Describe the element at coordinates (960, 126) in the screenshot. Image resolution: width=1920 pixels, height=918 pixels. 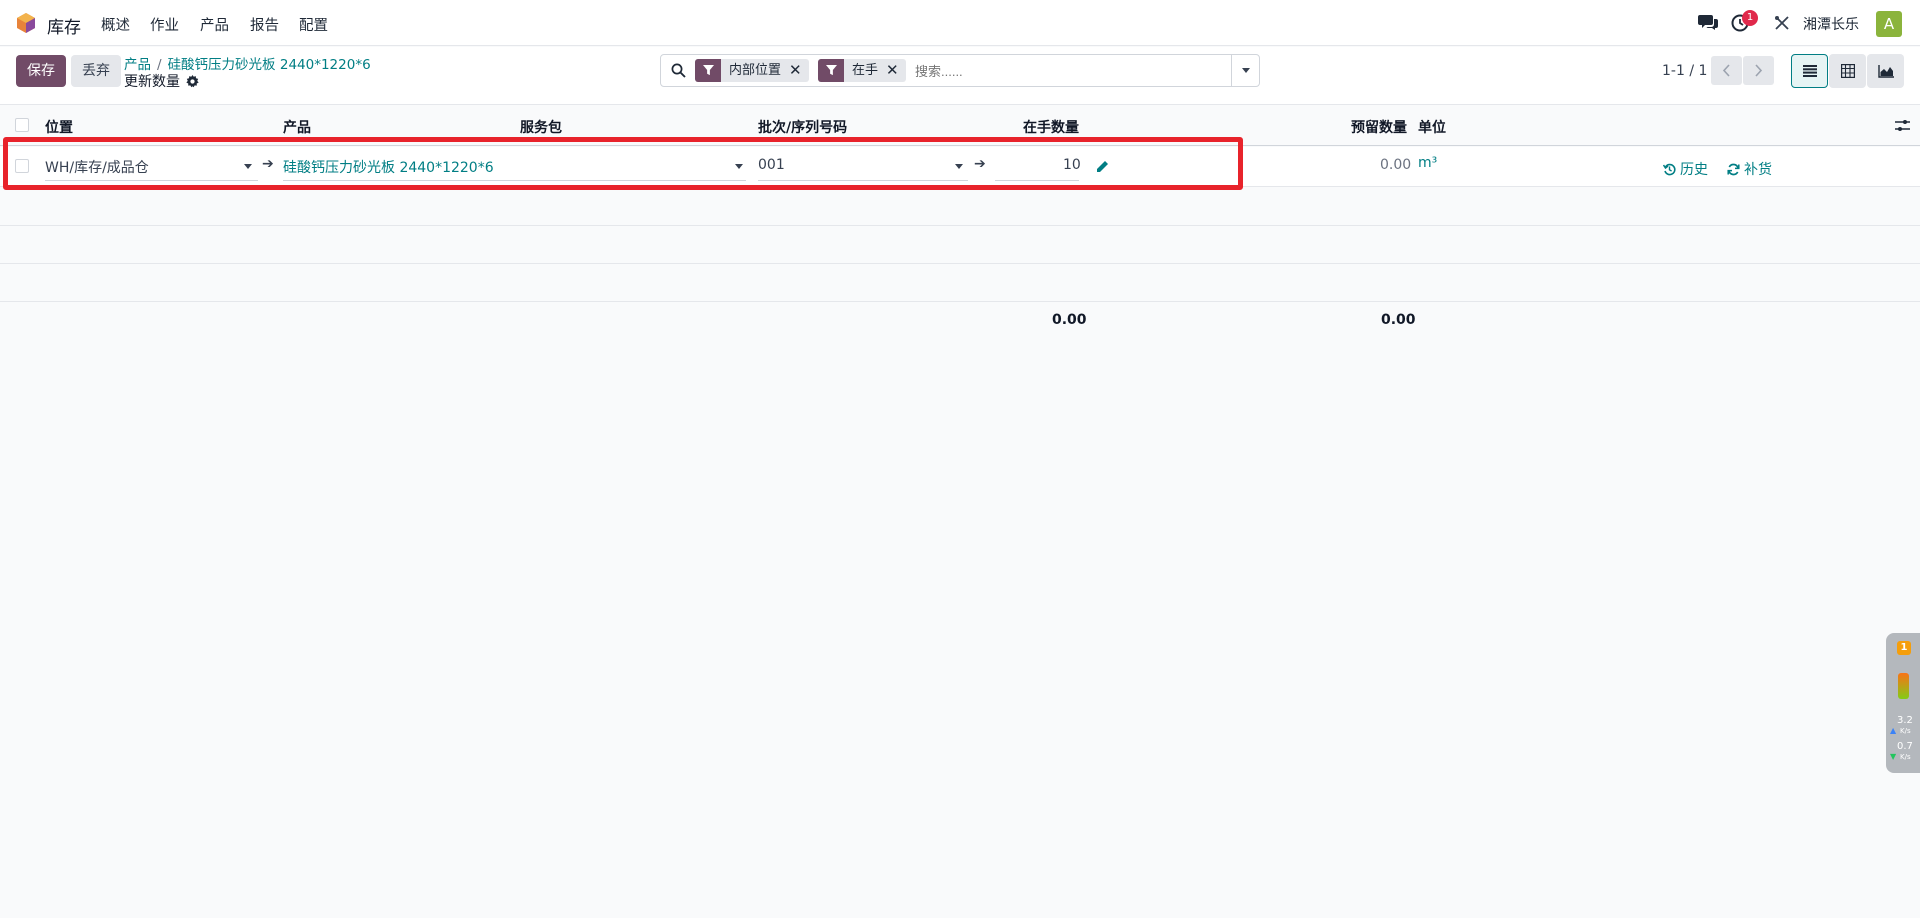
I see `list-header: 位置 产品 服务包 批次/序列号码 在手数量 预留数量 单位` at that location.